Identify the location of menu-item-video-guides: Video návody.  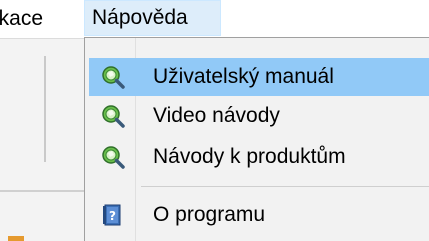
(259, 116).